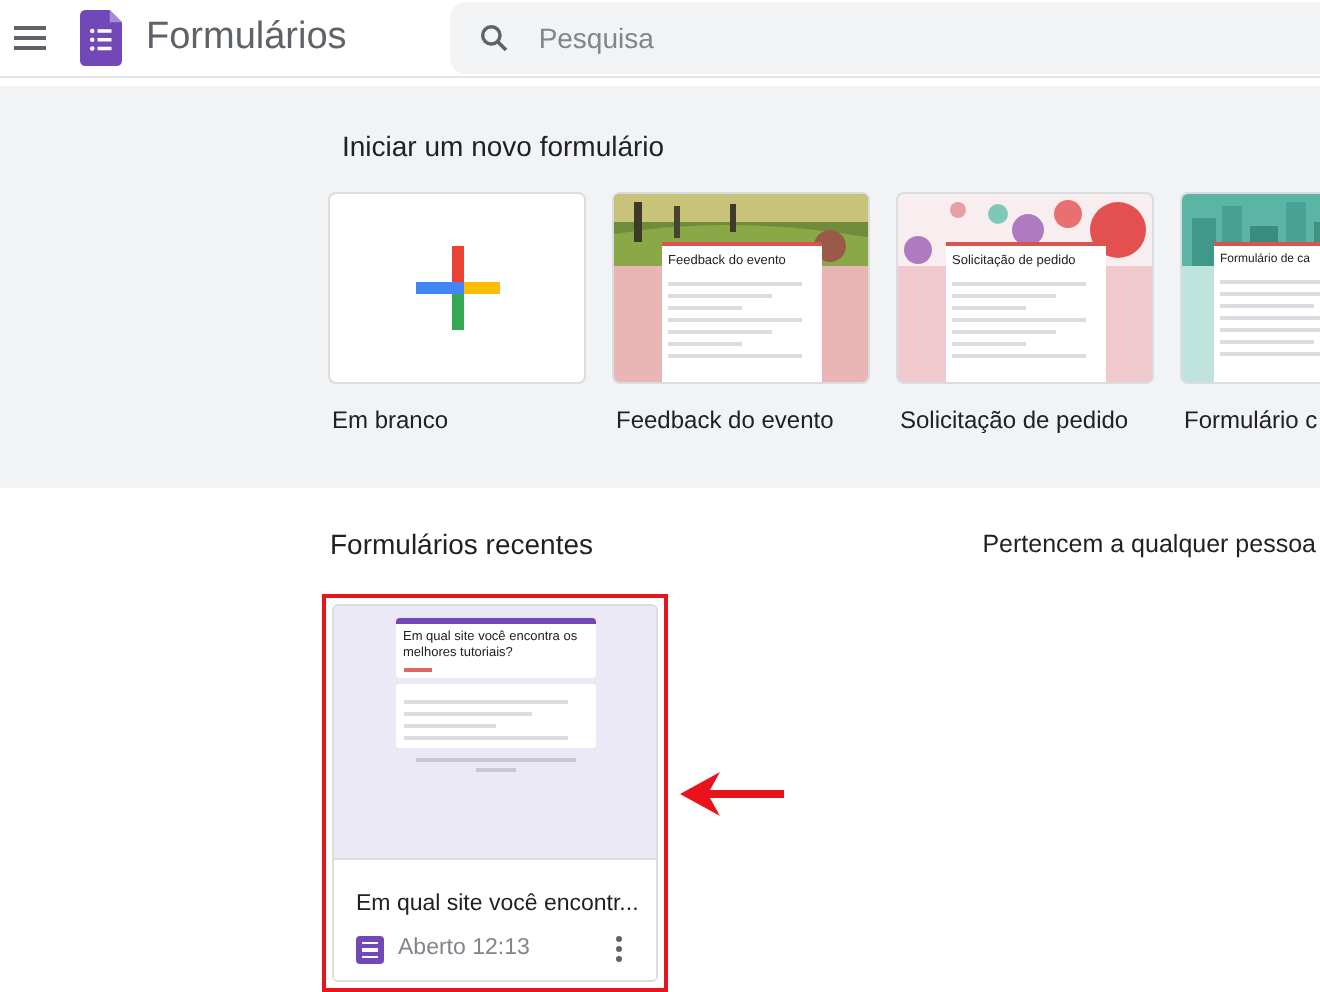 The width and height of the screenshot is (1320, 992). I want to click on template-card, so click(457, 288).